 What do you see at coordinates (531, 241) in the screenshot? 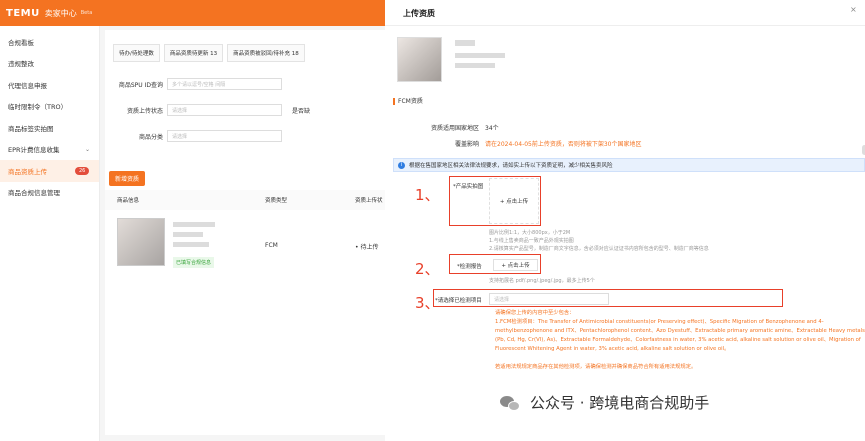
I see `hint-text: 1.与线上售卖商品一致产品外观实拍图` at bounding box center [531, 241].